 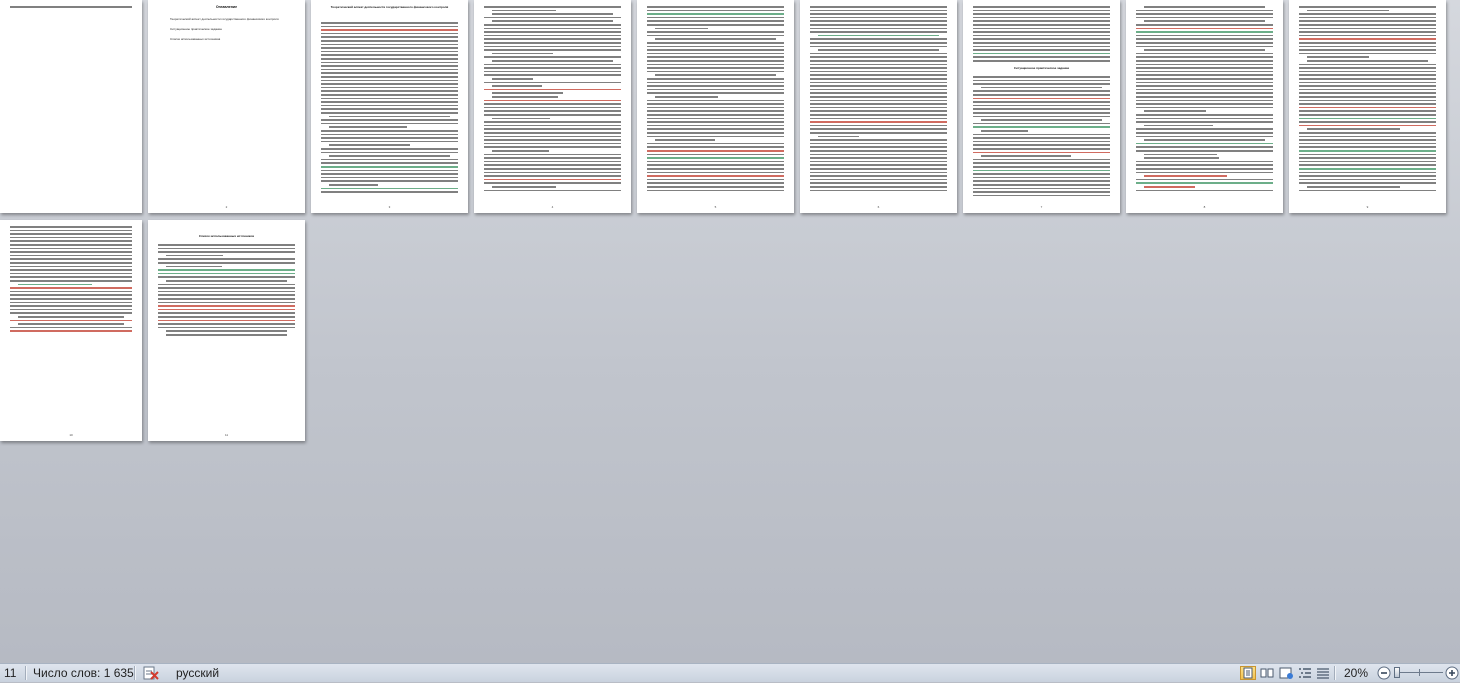 What do you see at coordinates (1305, 673) in the screenshot?
I see `outline-view-button` at bounding box center [1305, 673].